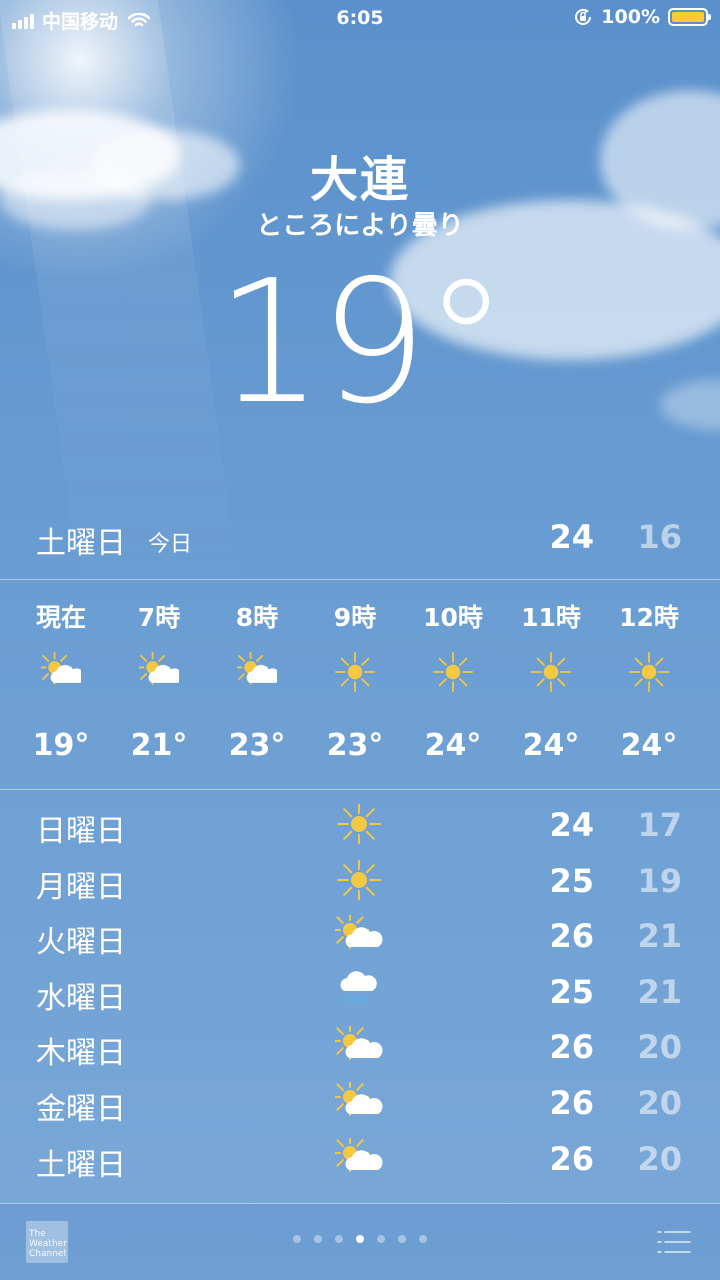 The height and width of the screenshot is (1280, 720). I want to click on page-dot-active, so click(360, 1239).